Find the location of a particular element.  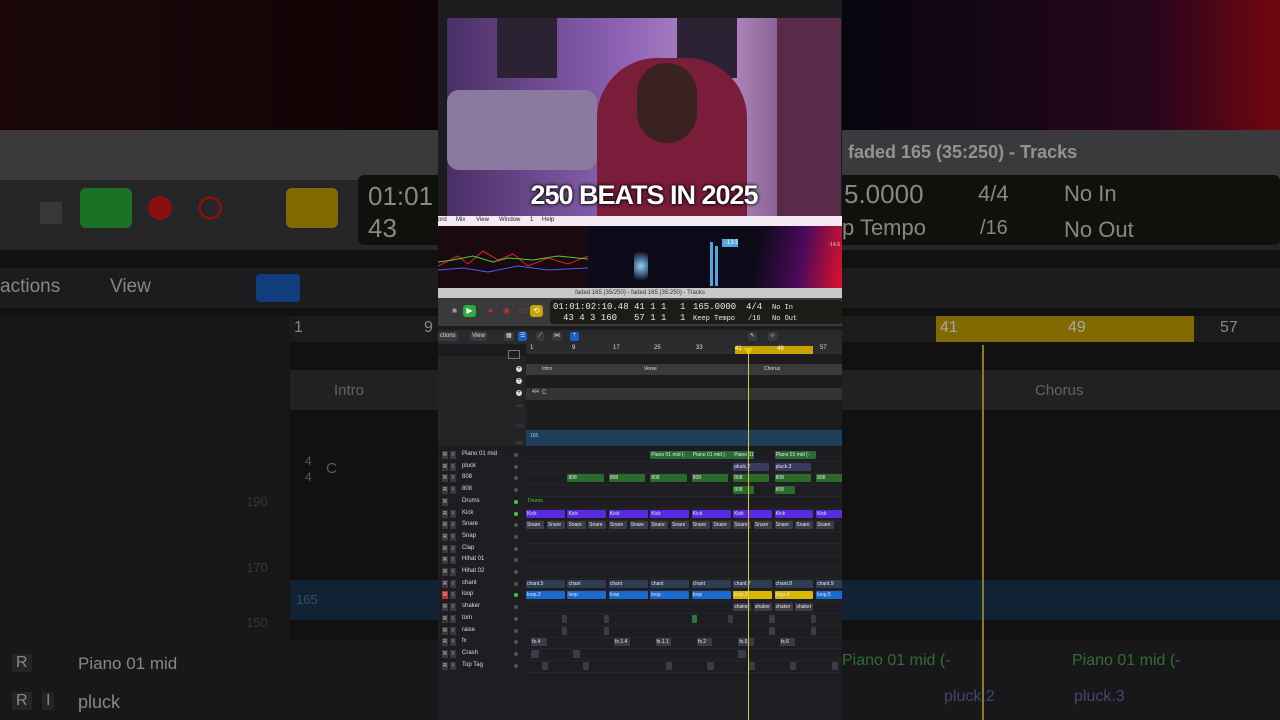

region: loop.3 is located at coordinates (753, 595).